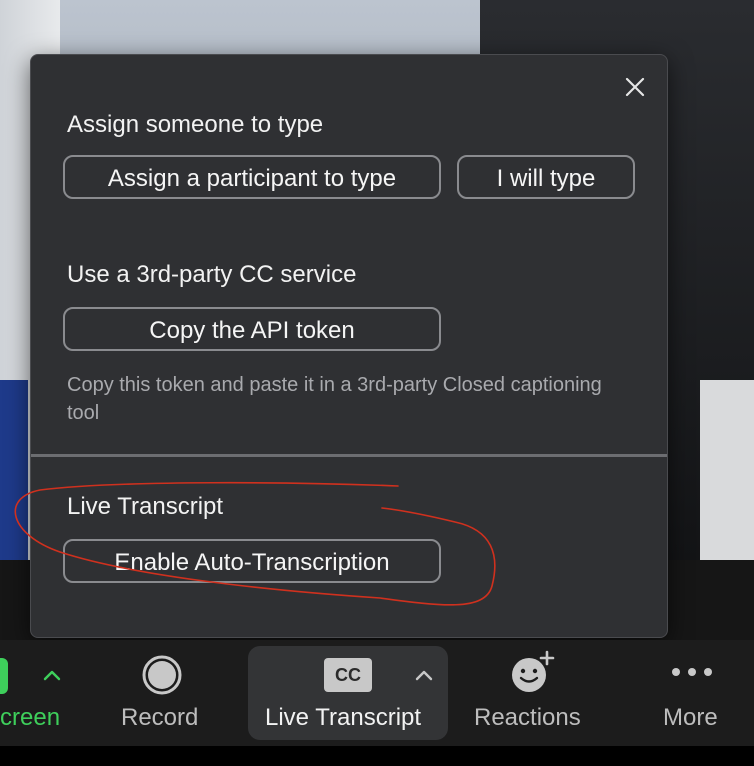 The width and height of the screenshot is (754, 766). What do you see at coordinates (546, 177) in the screenshot?
I see `i-will-type-button: I will type` at bounding box center [546, 177].